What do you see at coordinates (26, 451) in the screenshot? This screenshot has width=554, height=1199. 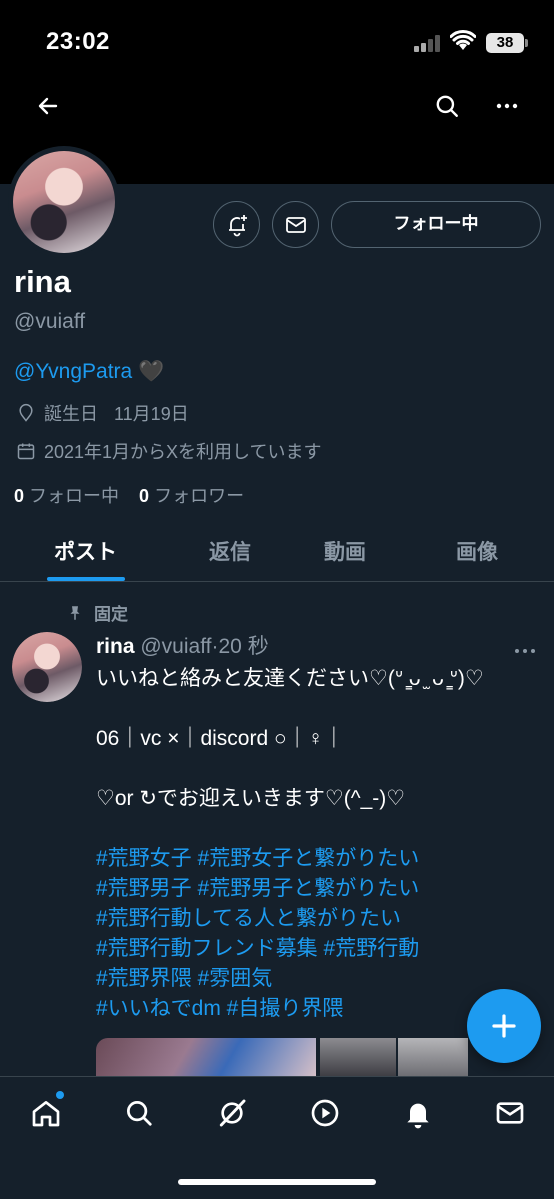 I see `calendar-icon` at bounding box center [26, 451].